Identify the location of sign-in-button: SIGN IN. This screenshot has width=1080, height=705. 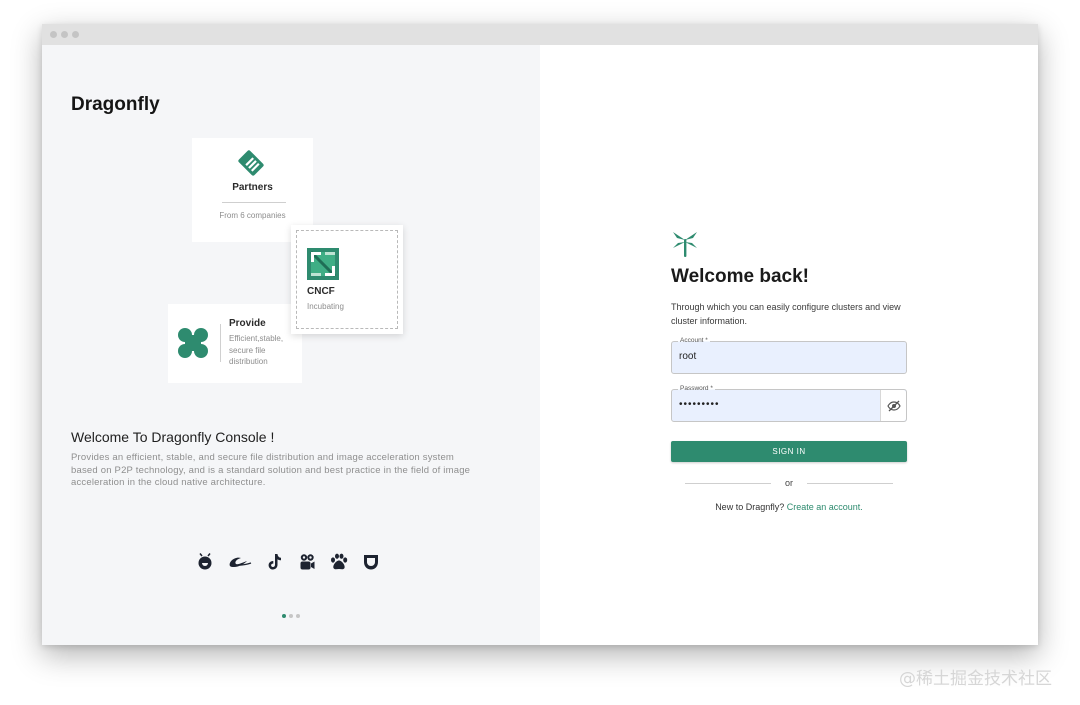
(789, 451).